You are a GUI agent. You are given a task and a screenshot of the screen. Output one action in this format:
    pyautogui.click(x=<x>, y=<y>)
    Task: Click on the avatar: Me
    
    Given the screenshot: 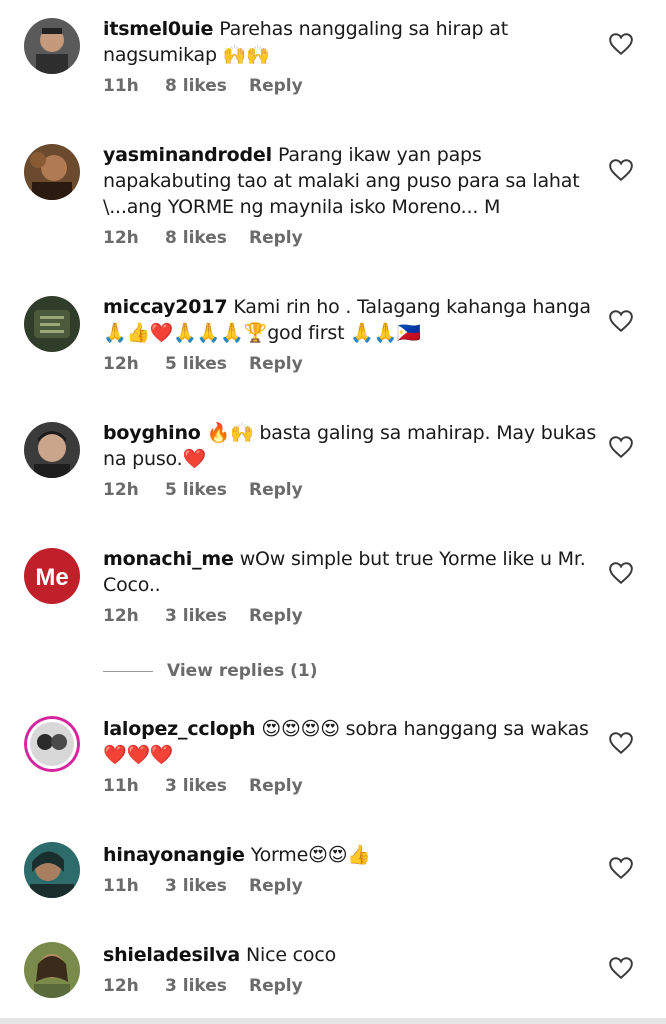 What is the action you would take?
    pyautogui.click(x=52, y=576)
    